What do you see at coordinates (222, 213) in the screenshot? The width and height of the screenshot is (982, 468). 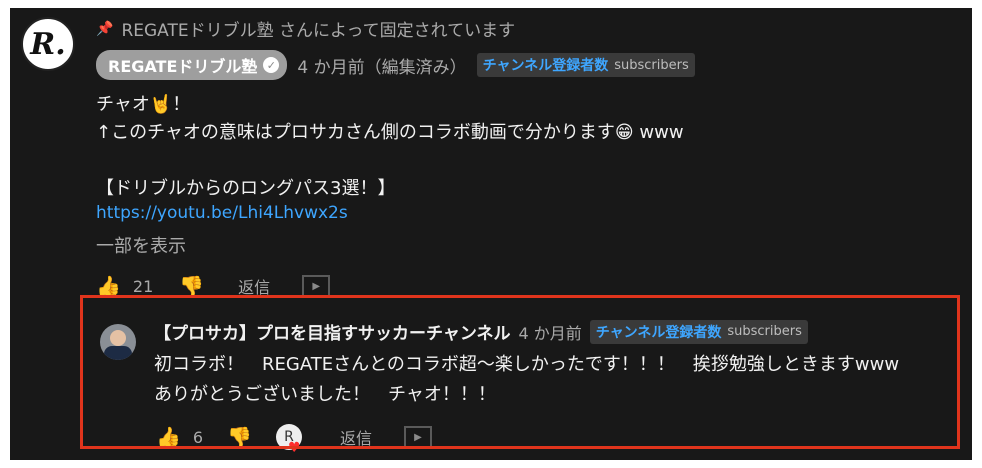 I see `video-link: https://youtu.be/Lhi4Lhvwx2s` at bounding box center [222, 213].